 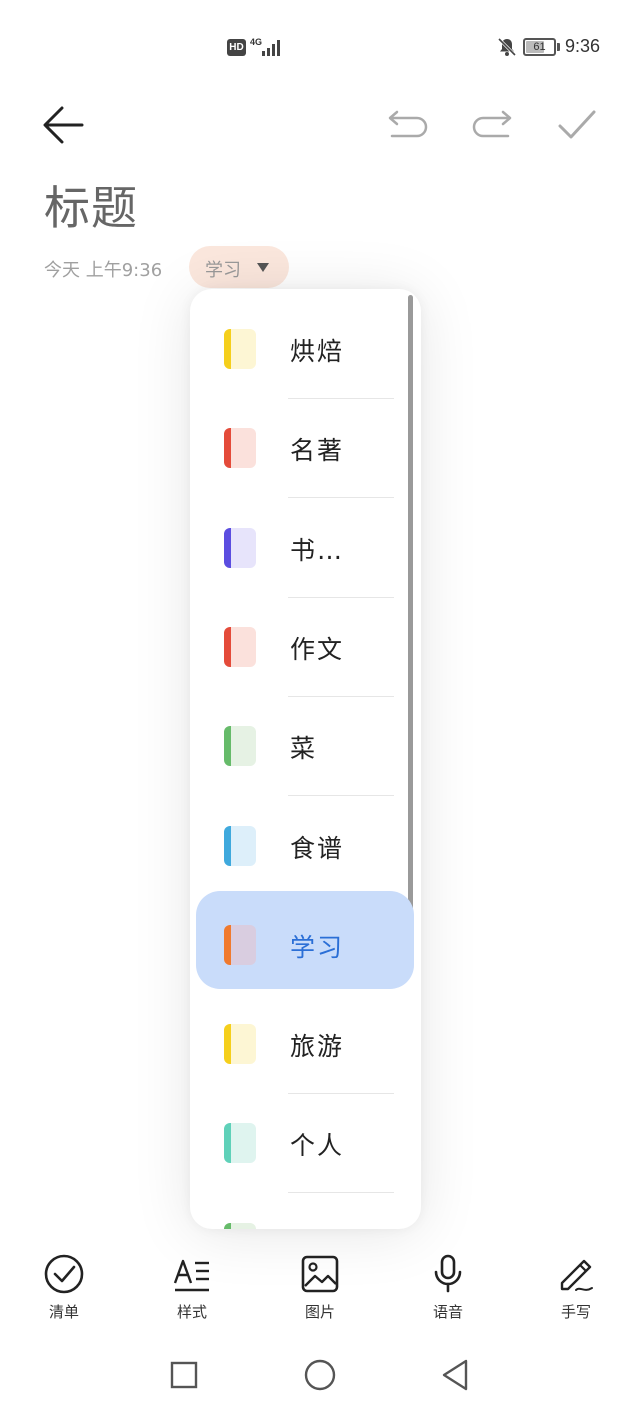 What do you see at coordinates (317, 1227) in the screenshot?
I see `category-option-label: 生活` at bounding box center [317, 1227].